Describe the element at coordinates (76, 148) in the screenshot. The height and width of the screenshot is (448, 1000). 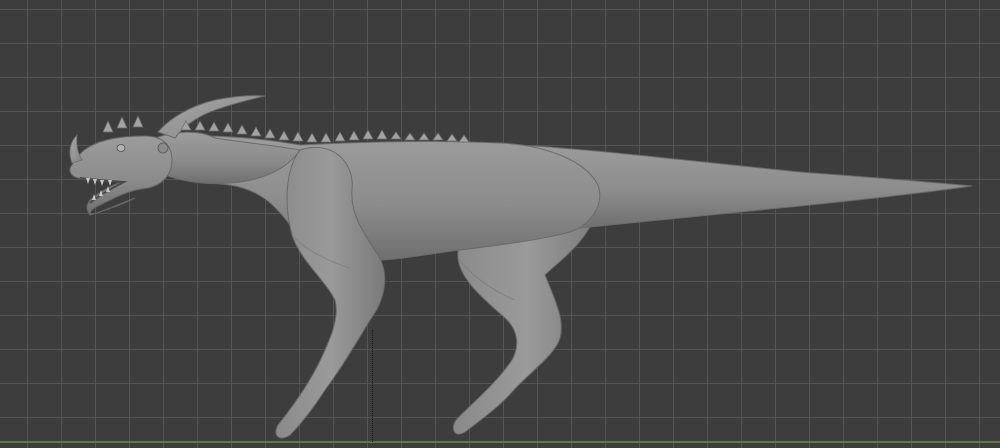
I see `nose-horn` at that location.